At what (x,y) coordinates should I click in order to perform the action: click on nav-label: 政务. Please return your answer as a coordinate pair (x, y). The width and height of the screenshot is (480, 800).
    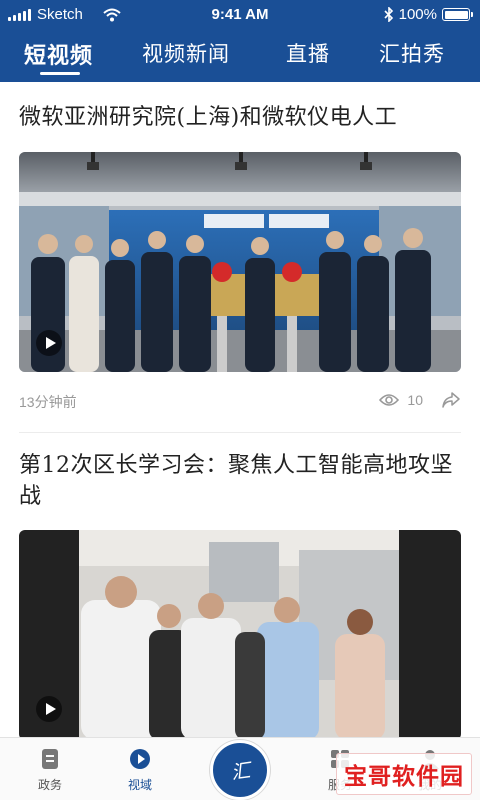
    Looking at the image, I should click on (49, 785).